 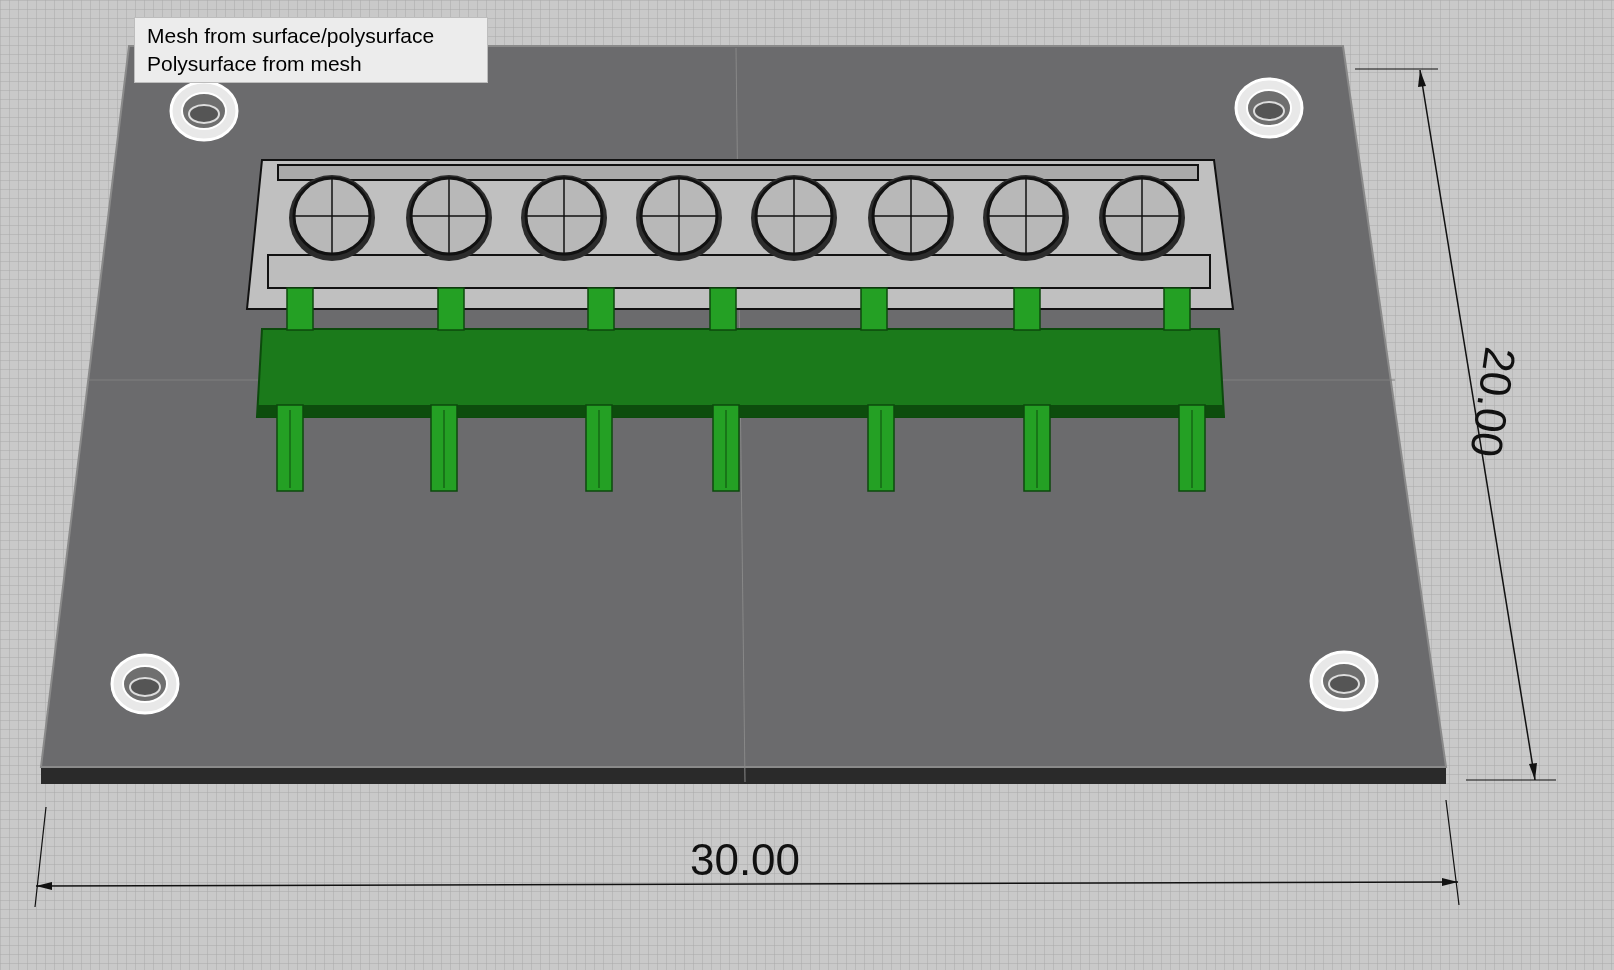 I want to click on dimension-label: 30.00, so click(x=745, y=859).